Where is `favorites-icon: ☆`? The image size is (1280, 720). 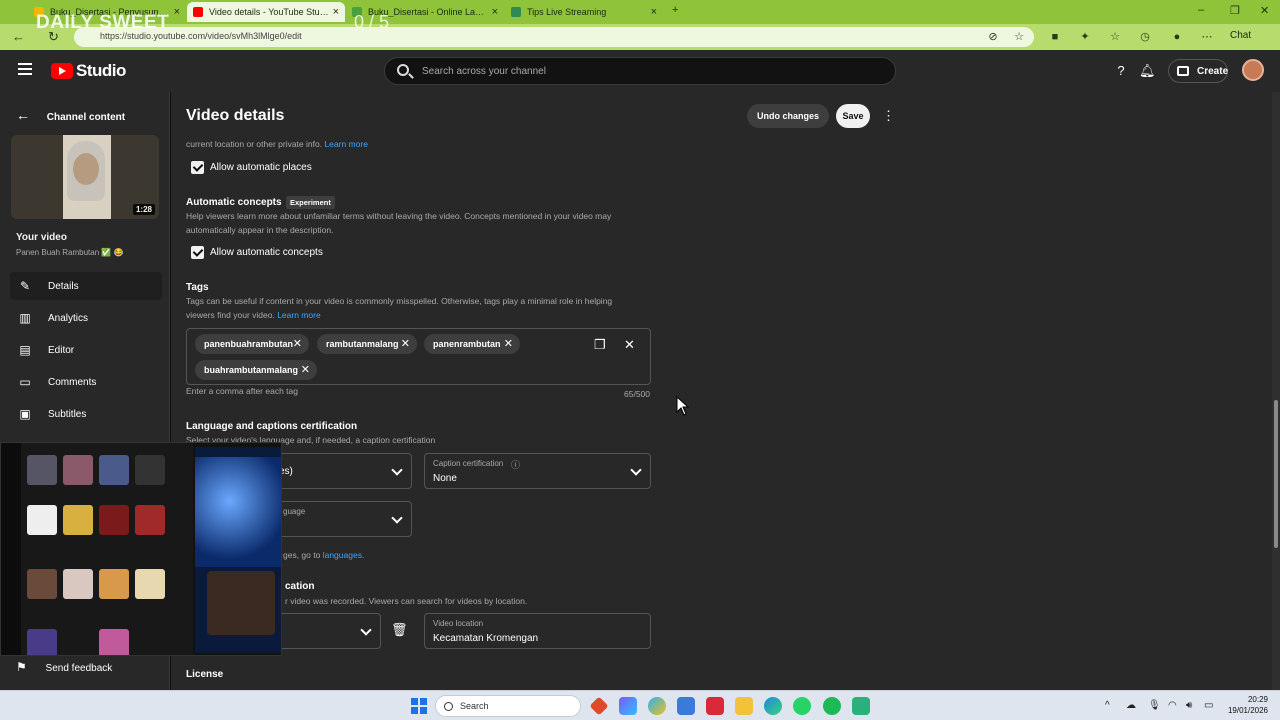 favorites-icon: ☆ is located at coordinates (1115, 37).